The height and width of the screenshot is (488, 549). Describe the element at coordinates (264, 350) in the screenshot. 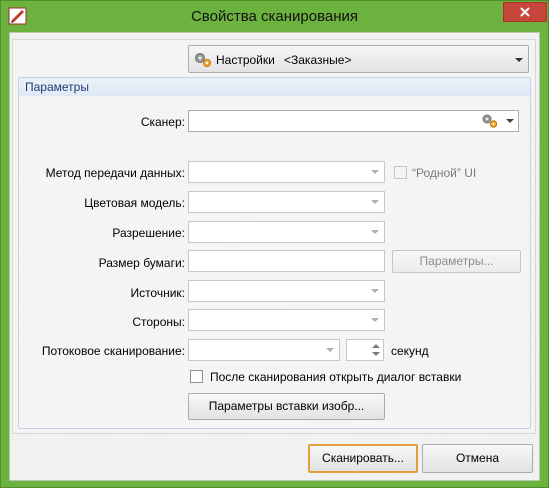

I see `stream-scanning-dropdown` at that location.